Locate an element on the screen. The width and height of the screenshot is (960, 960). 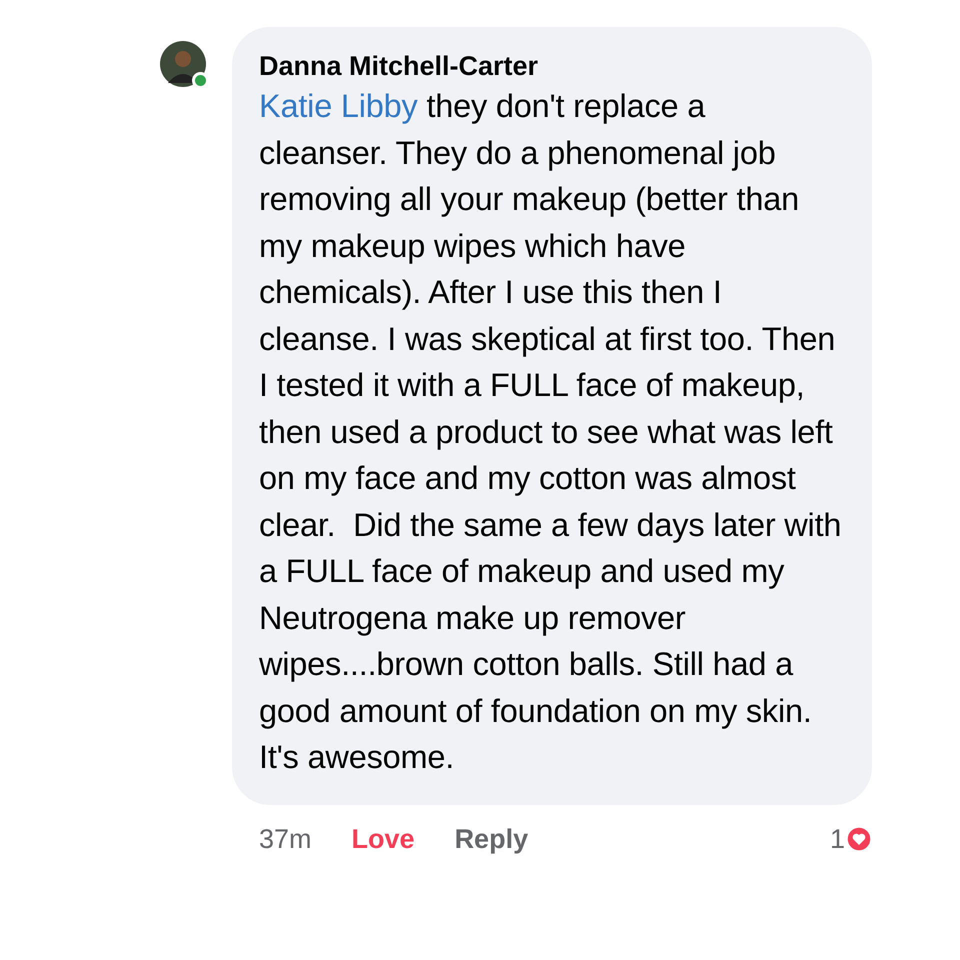
reply-button: Reply is located at coordinates (491, 838).